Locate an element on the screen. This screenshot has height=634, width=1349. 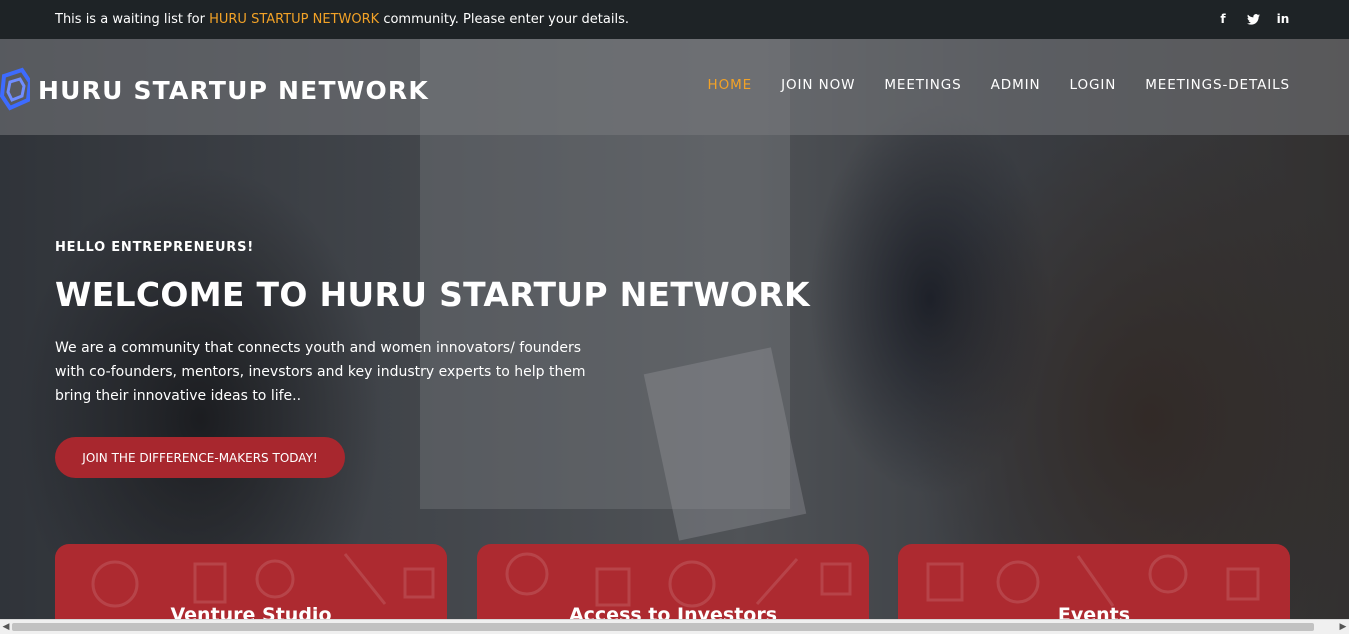
nav-item-login: LOGIN is located at coordinates (1093, 85).